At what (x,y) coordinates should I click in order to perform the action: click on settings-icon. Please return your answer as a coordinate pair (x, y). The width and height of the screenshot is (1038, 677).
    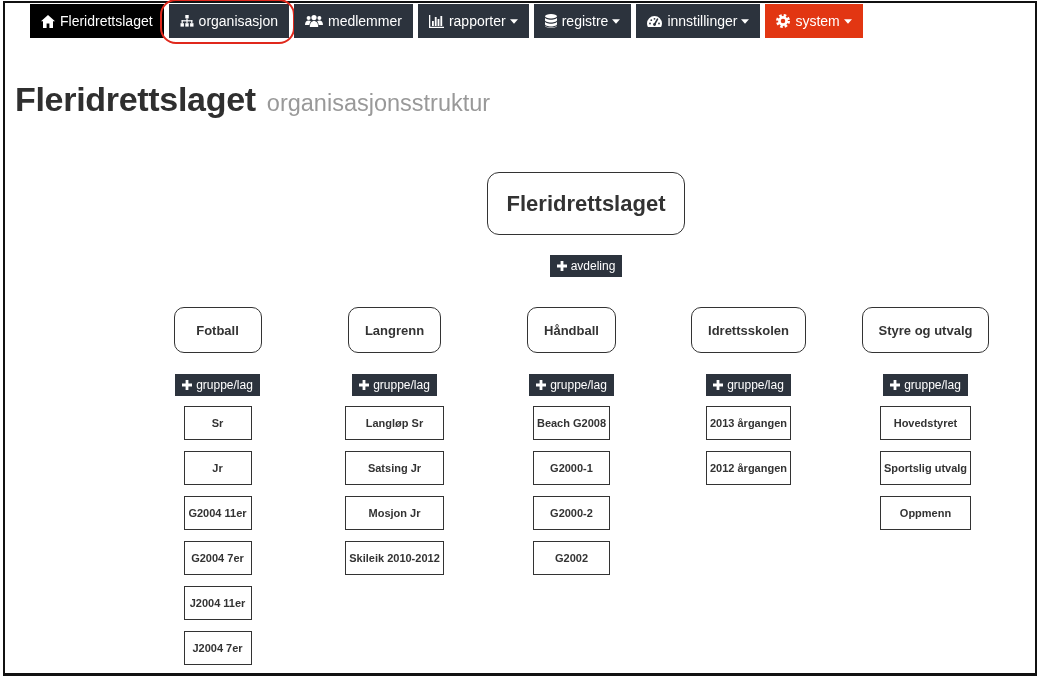
    Looking at the image, I should click on (783, 21).